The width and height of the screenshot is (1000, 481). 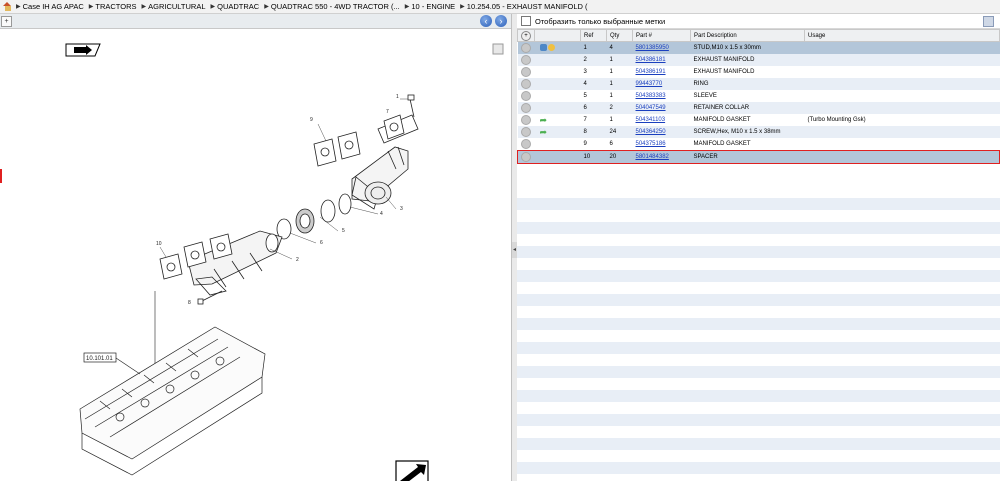 What do you see at coordinates (705, 96) in the screenshot?
I see `description-cell: SLEEVE` at bounding box center [705, 96].